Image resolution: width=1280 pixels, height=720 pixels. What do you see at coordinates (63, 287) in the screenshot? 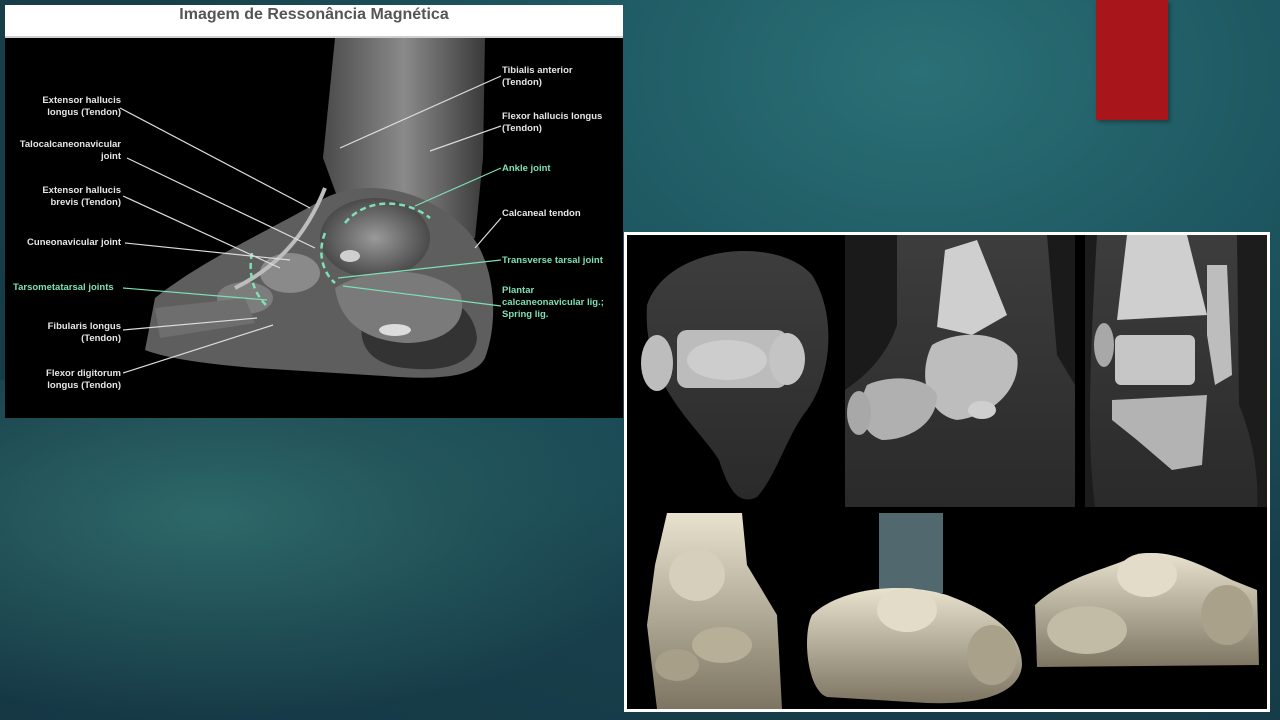
I see `label-tarsometatarsal-joints: Tarsometatarsal joints` at bounding box center [63, 287].